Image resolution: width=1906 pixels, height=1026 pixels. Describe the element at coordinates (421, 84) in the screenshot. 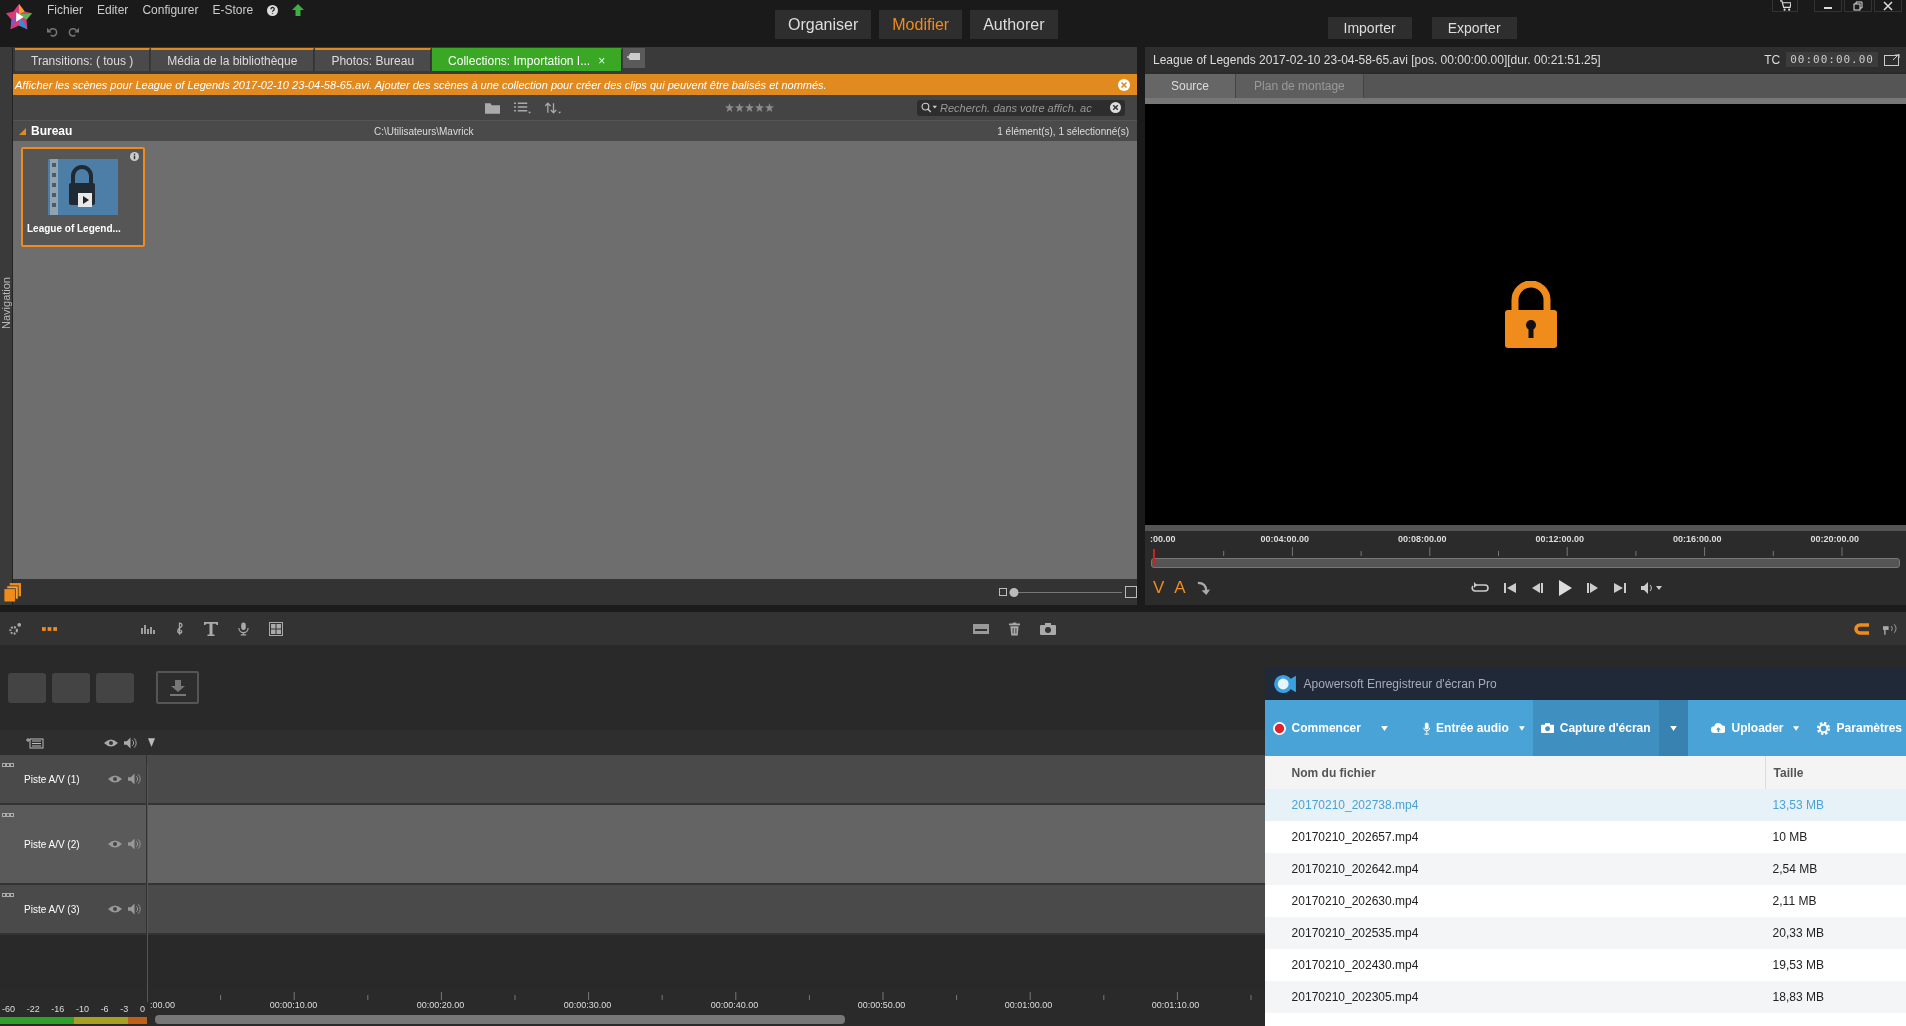

I see `info-message: Afficher les scènes pour League of Legends 2017-02-10 23-04-58-65.avi. Ajouter des scènes à une collection pour créer des clips qui peuvent être balisés et nommés.` at that location.